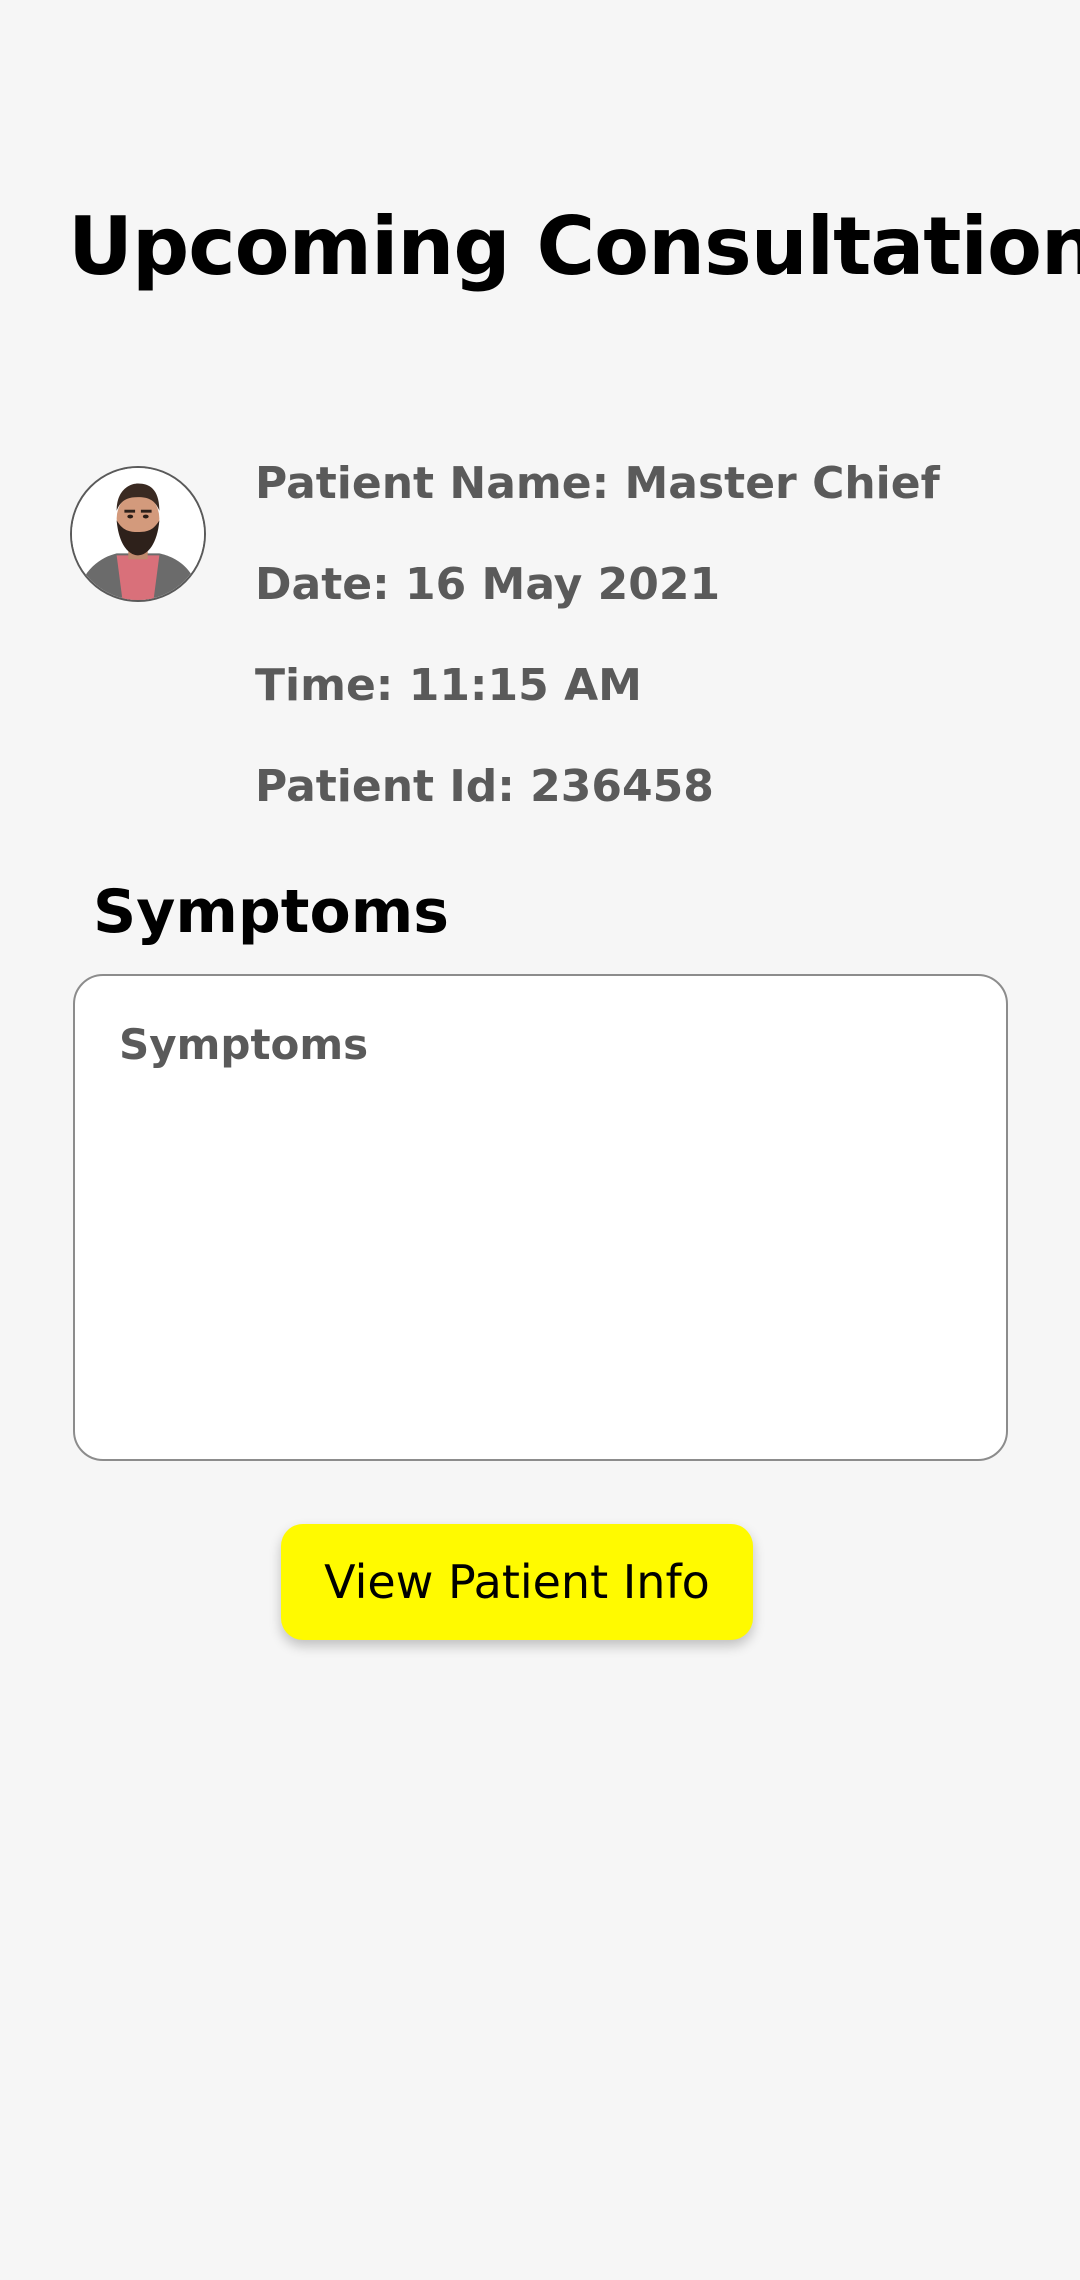 The image size is (1080, 2280). Describe the element at coordinates (574, 246) in the screenshot. I see `page-title: Upcoming Consultation` at that location.